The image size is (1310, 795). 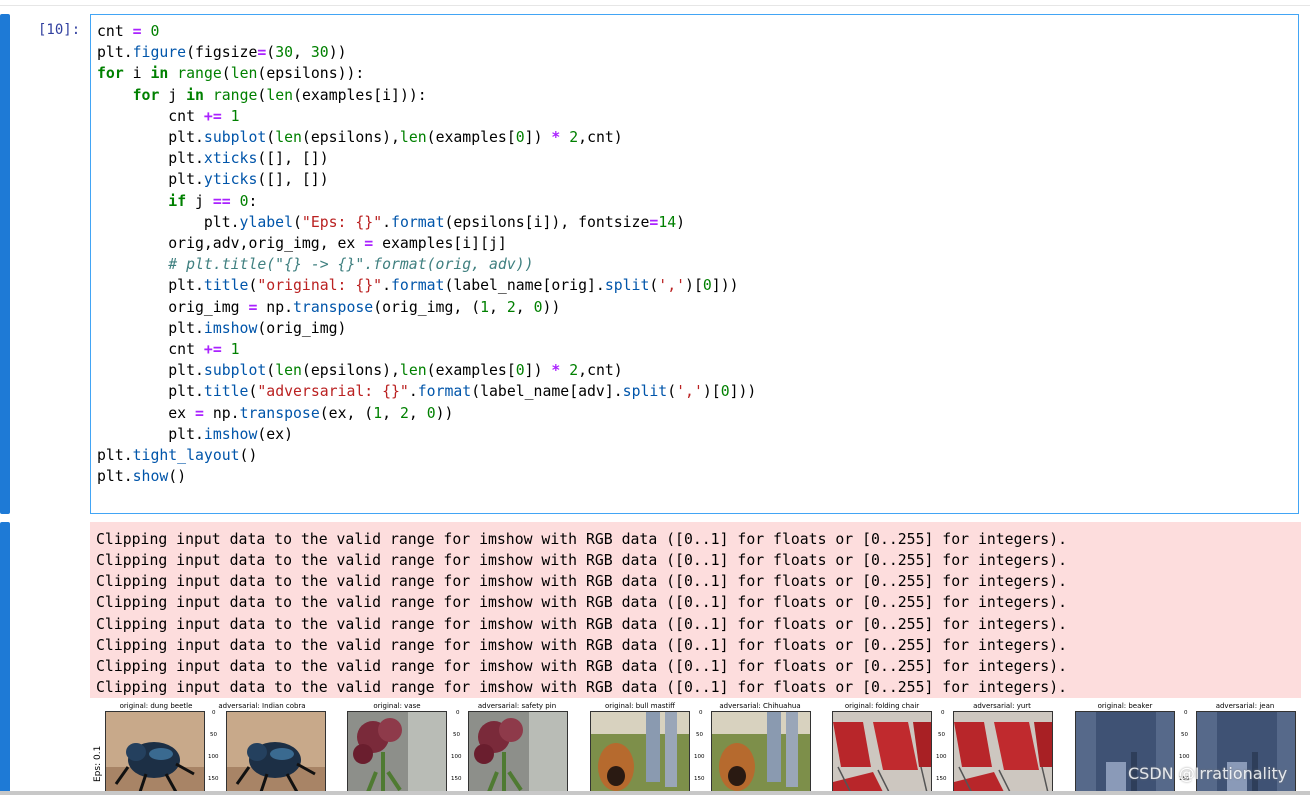 I want to click on subplot-title: adversarial: Indian cobra, so click(x=262, y=706).